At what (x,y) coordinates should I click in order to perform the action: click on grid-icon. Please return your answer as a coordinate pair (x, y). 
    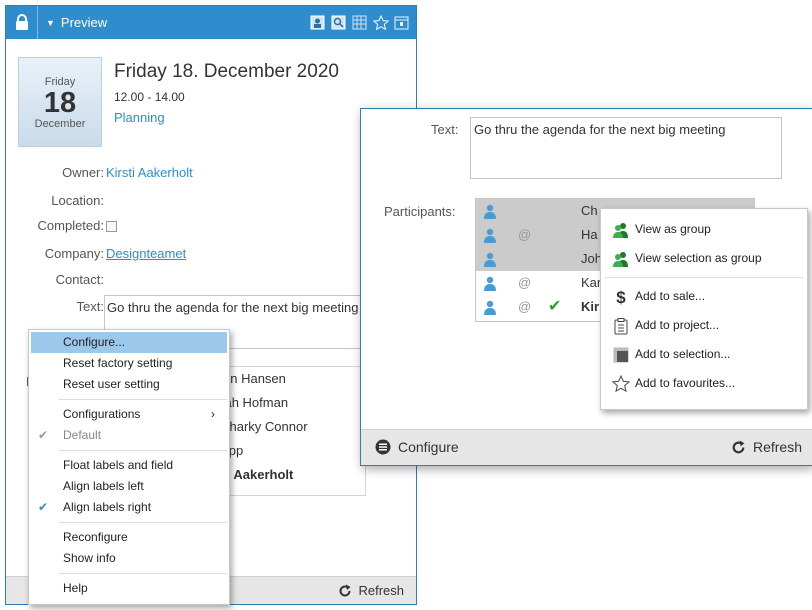
    Looking at the image, I should click on (359, 22).